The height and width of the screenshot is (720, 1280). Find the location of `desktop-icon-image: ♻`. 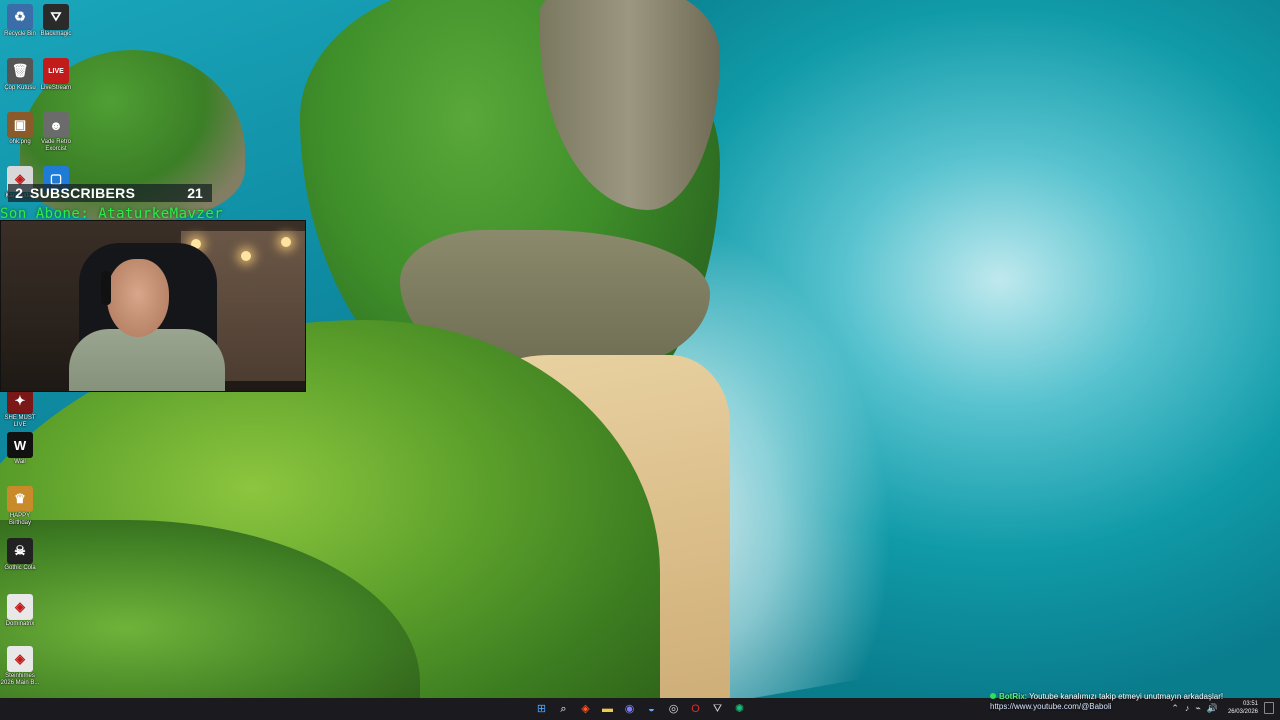

desktop-icon-image: ♻ is located at coordinates (20, 17).